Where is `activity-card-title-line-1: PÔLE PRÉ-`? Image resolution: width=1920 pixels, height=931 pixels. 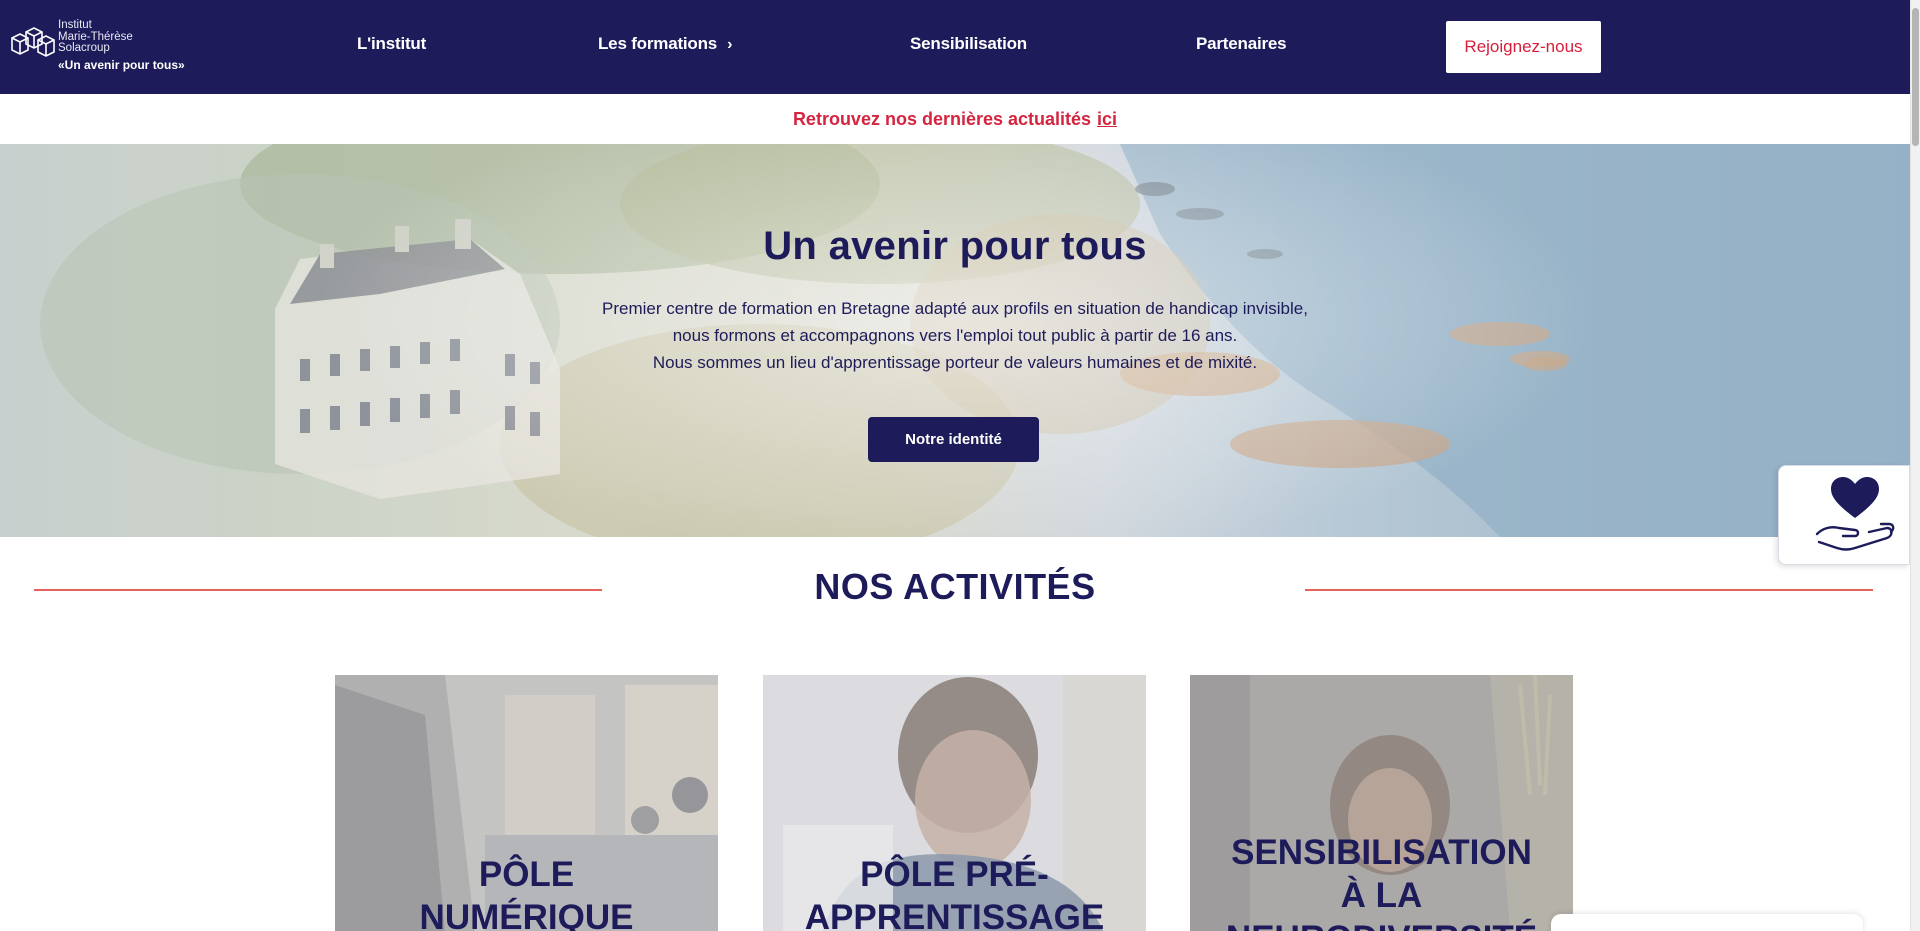 activity-card-title-line-1: PÔLE PRÉ- is located at coordinates (954, 874).